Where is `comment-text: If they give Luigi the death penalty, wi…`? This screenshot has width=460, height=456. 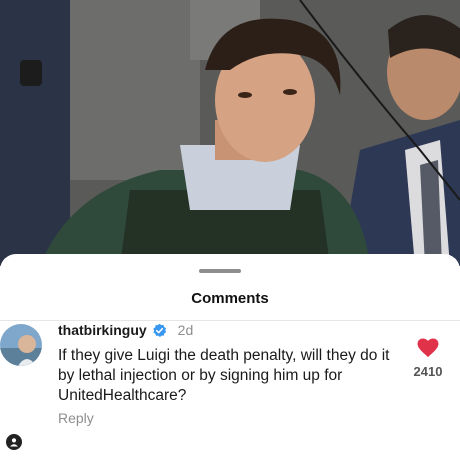
comment-text: If they give Luigi the death penalty, wi… is located at coordinates (224, 375).